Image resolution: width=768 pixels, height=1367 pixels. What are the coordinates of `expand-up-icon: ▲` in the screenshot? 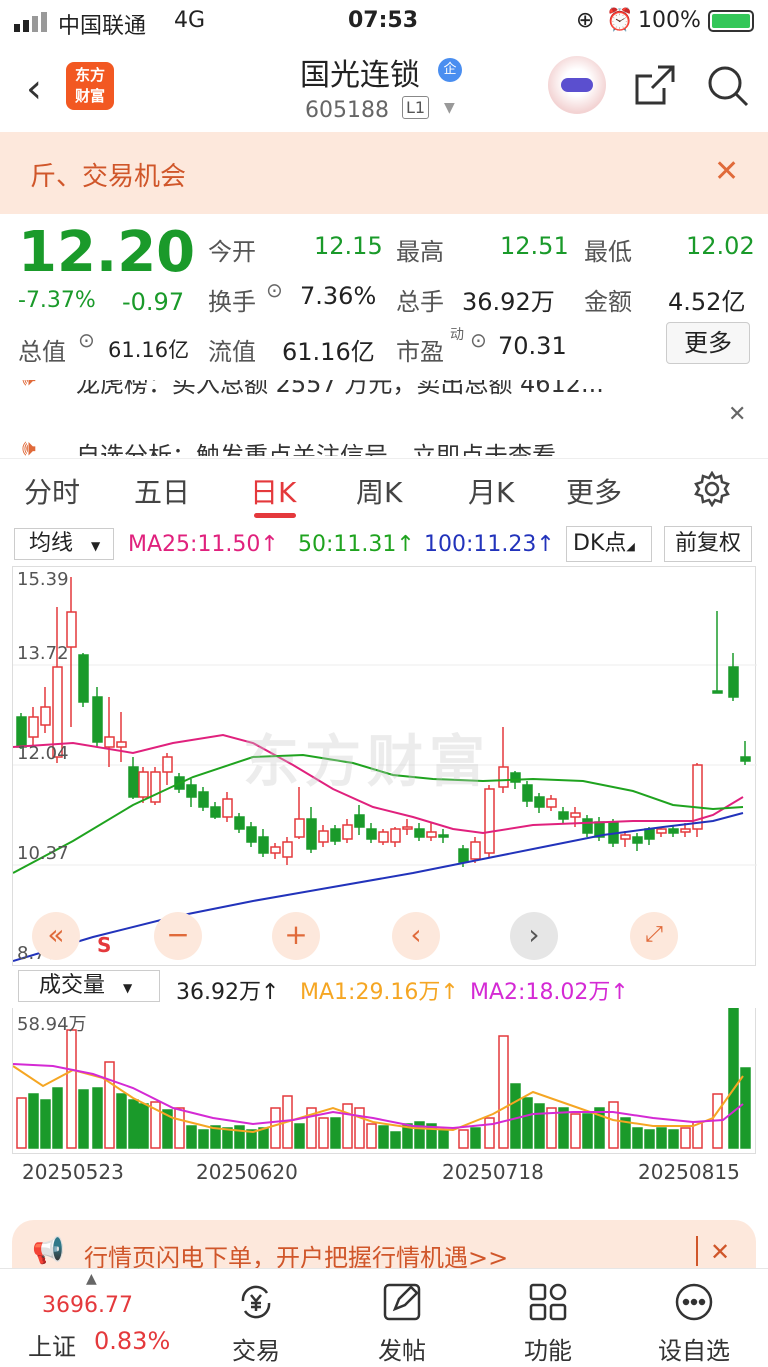 It's located at (91, 1279).